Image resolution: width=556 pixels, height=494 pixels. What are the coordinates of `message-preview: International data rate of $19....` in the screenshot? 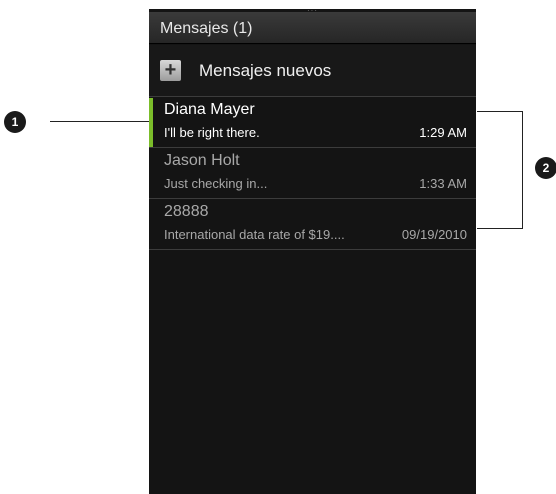 It's located at (254, 234).